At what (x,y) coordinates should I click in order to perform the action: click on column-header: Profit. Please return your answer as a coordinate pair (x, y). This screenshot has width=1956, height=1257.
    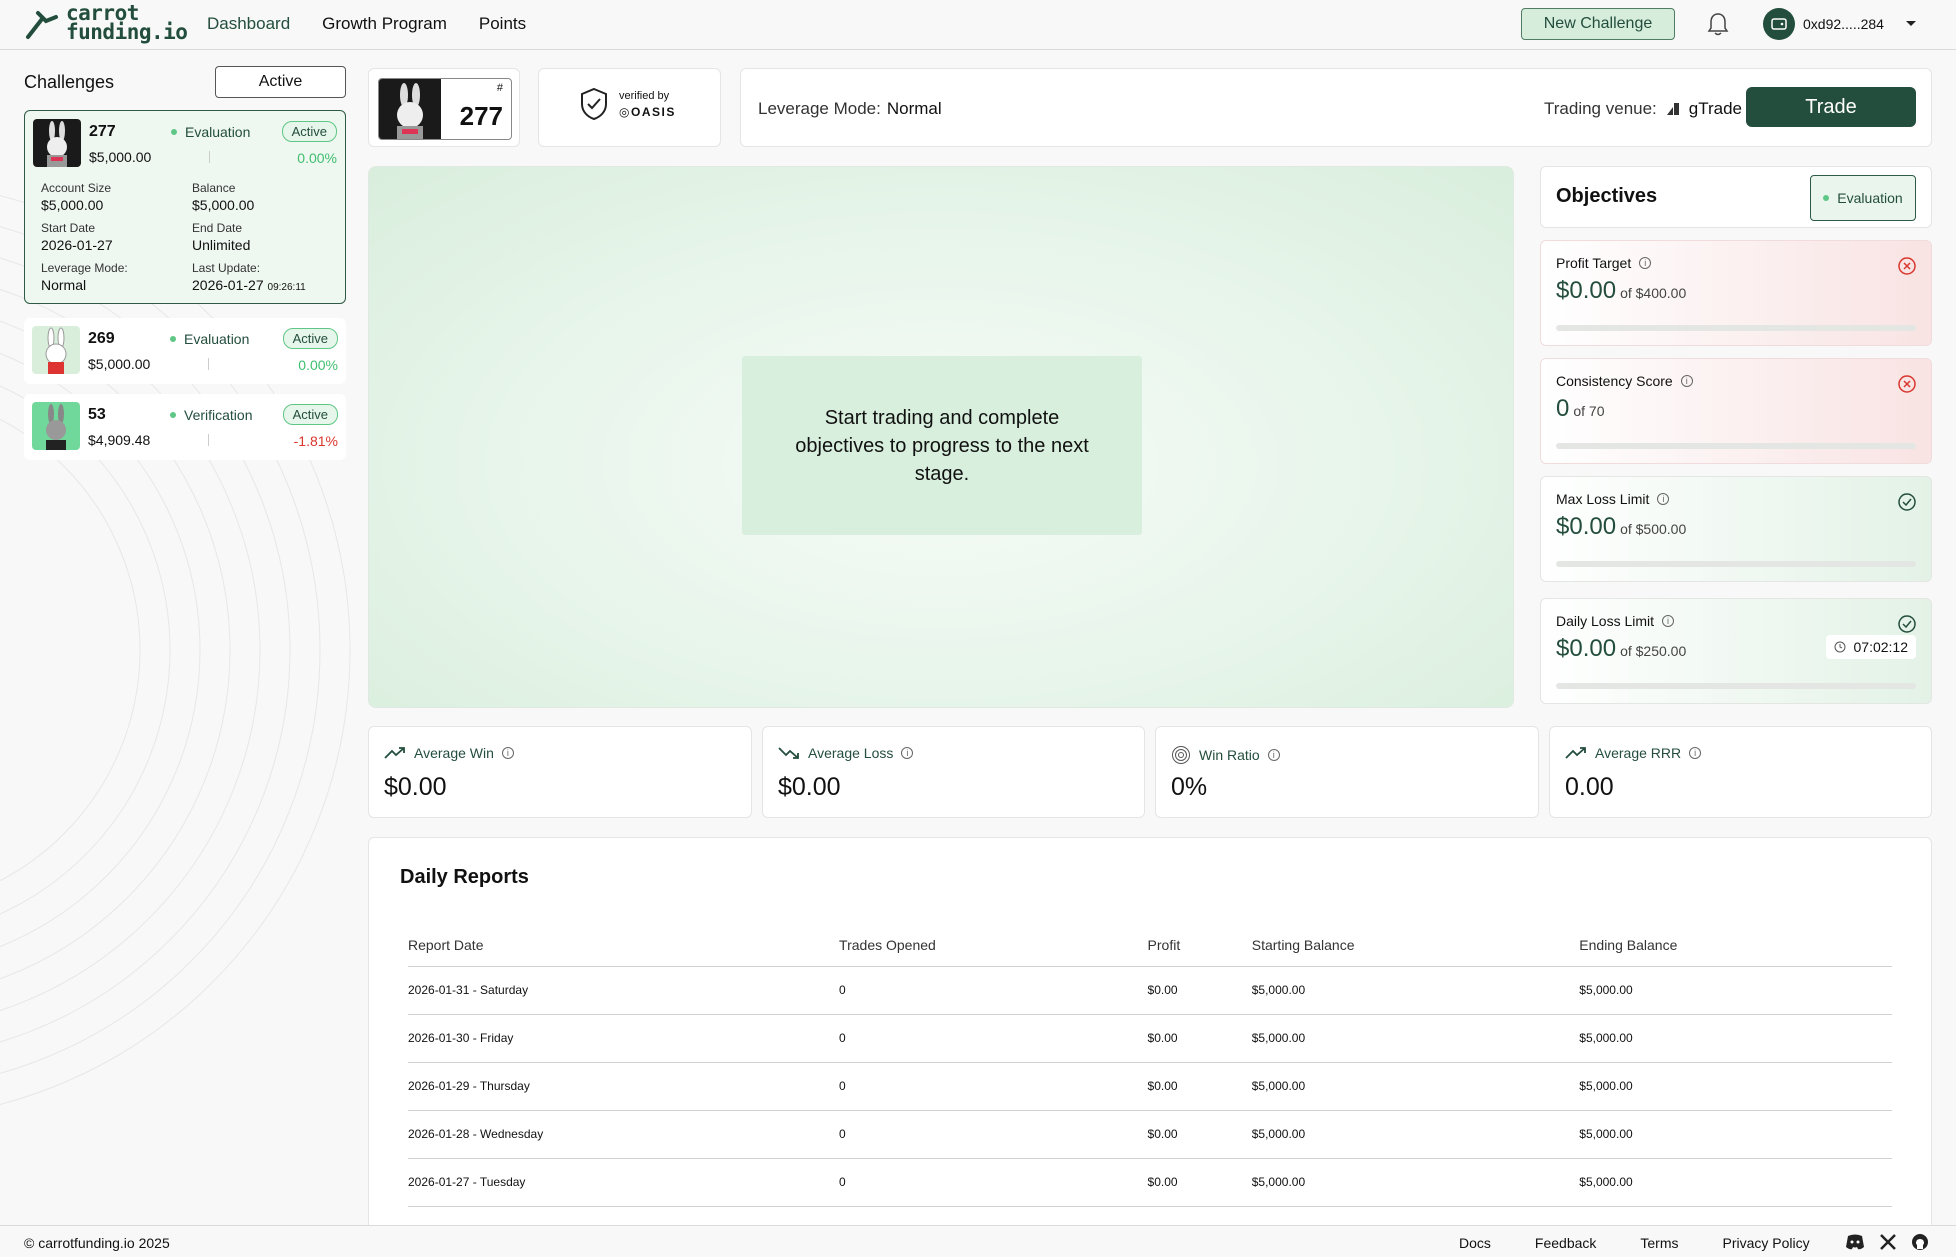
    Looking at the image, I should click on (1199, 945).